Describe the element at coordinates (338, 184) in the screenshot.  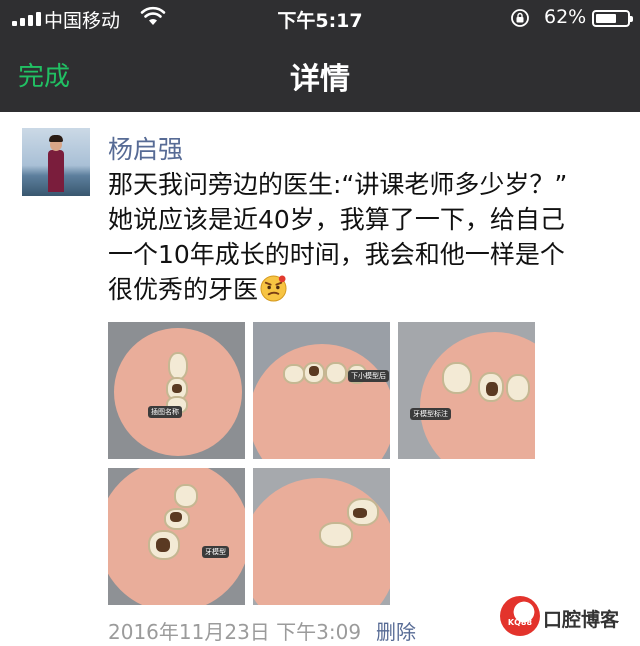
I see `post-text-line: 那天我问旁边的医生:“讲课老师多少岁？”` at that location.